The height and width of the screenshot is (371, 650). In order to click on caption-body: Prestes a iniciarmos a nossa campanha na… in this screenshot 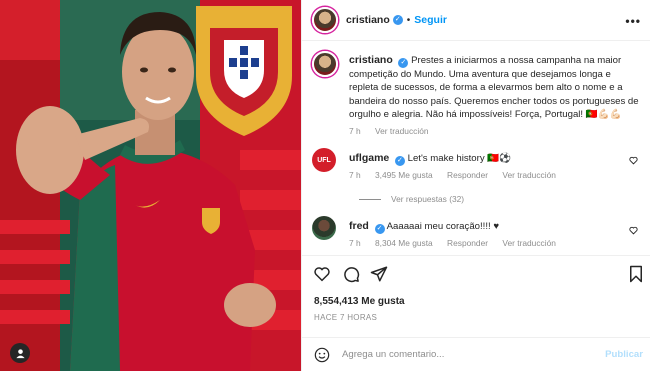, I will do `click(494, 88)`.